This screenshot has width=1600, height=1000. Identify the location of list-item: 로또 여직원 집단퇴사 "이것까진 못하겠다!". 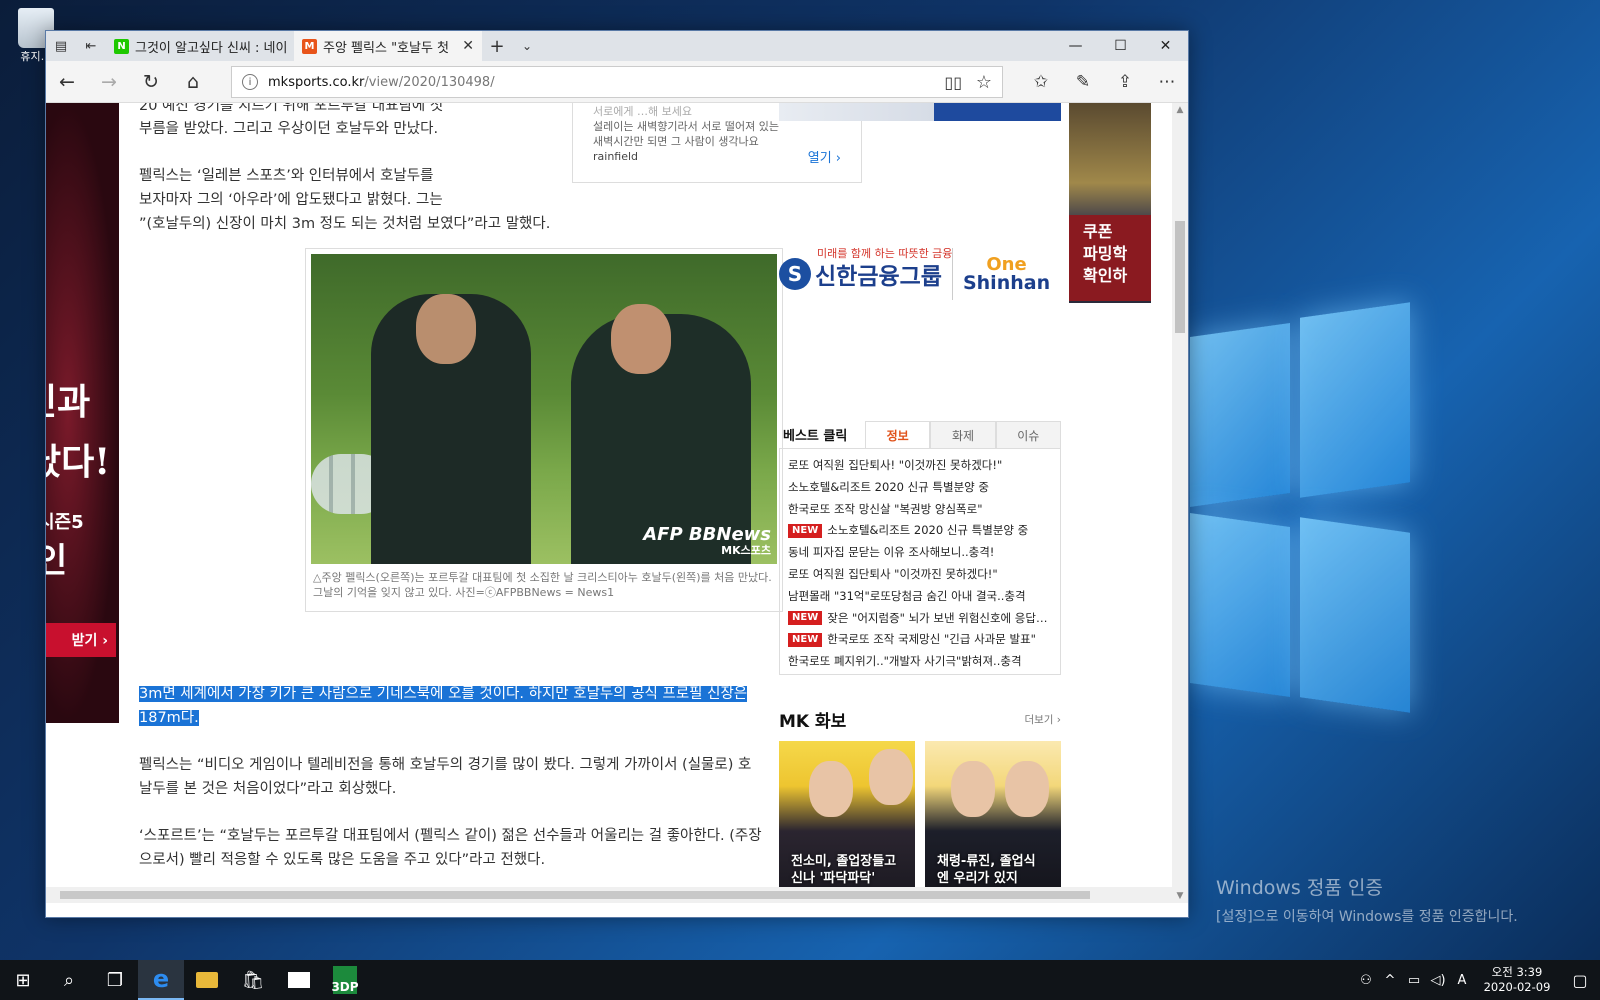
(920, 575).